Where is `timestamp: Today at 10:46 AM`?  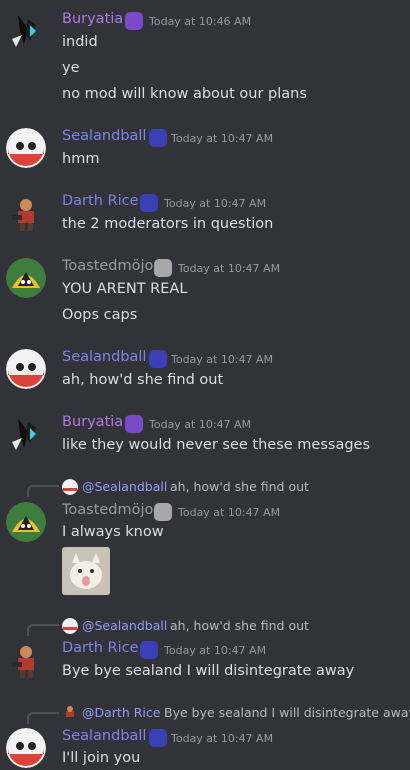
timestamp: Today at 10:46 AM is located at coordinates (200, 21).